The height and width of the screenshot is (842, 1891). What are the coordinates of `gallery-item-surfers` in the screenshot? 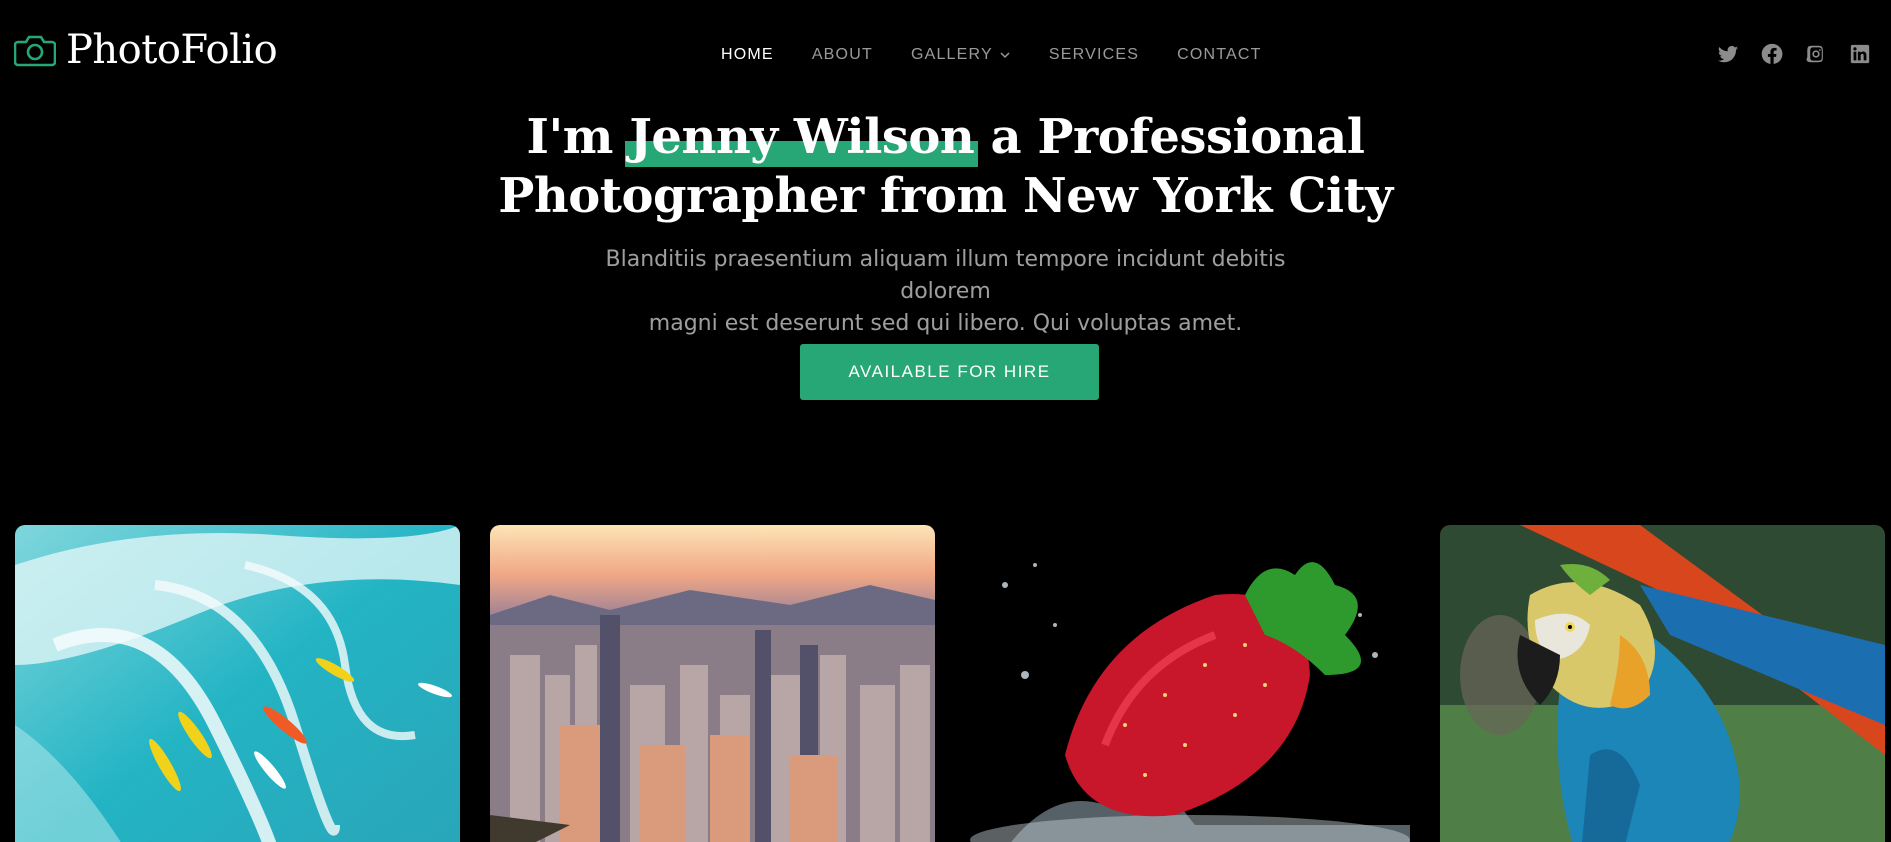 It's located at (237, 683).